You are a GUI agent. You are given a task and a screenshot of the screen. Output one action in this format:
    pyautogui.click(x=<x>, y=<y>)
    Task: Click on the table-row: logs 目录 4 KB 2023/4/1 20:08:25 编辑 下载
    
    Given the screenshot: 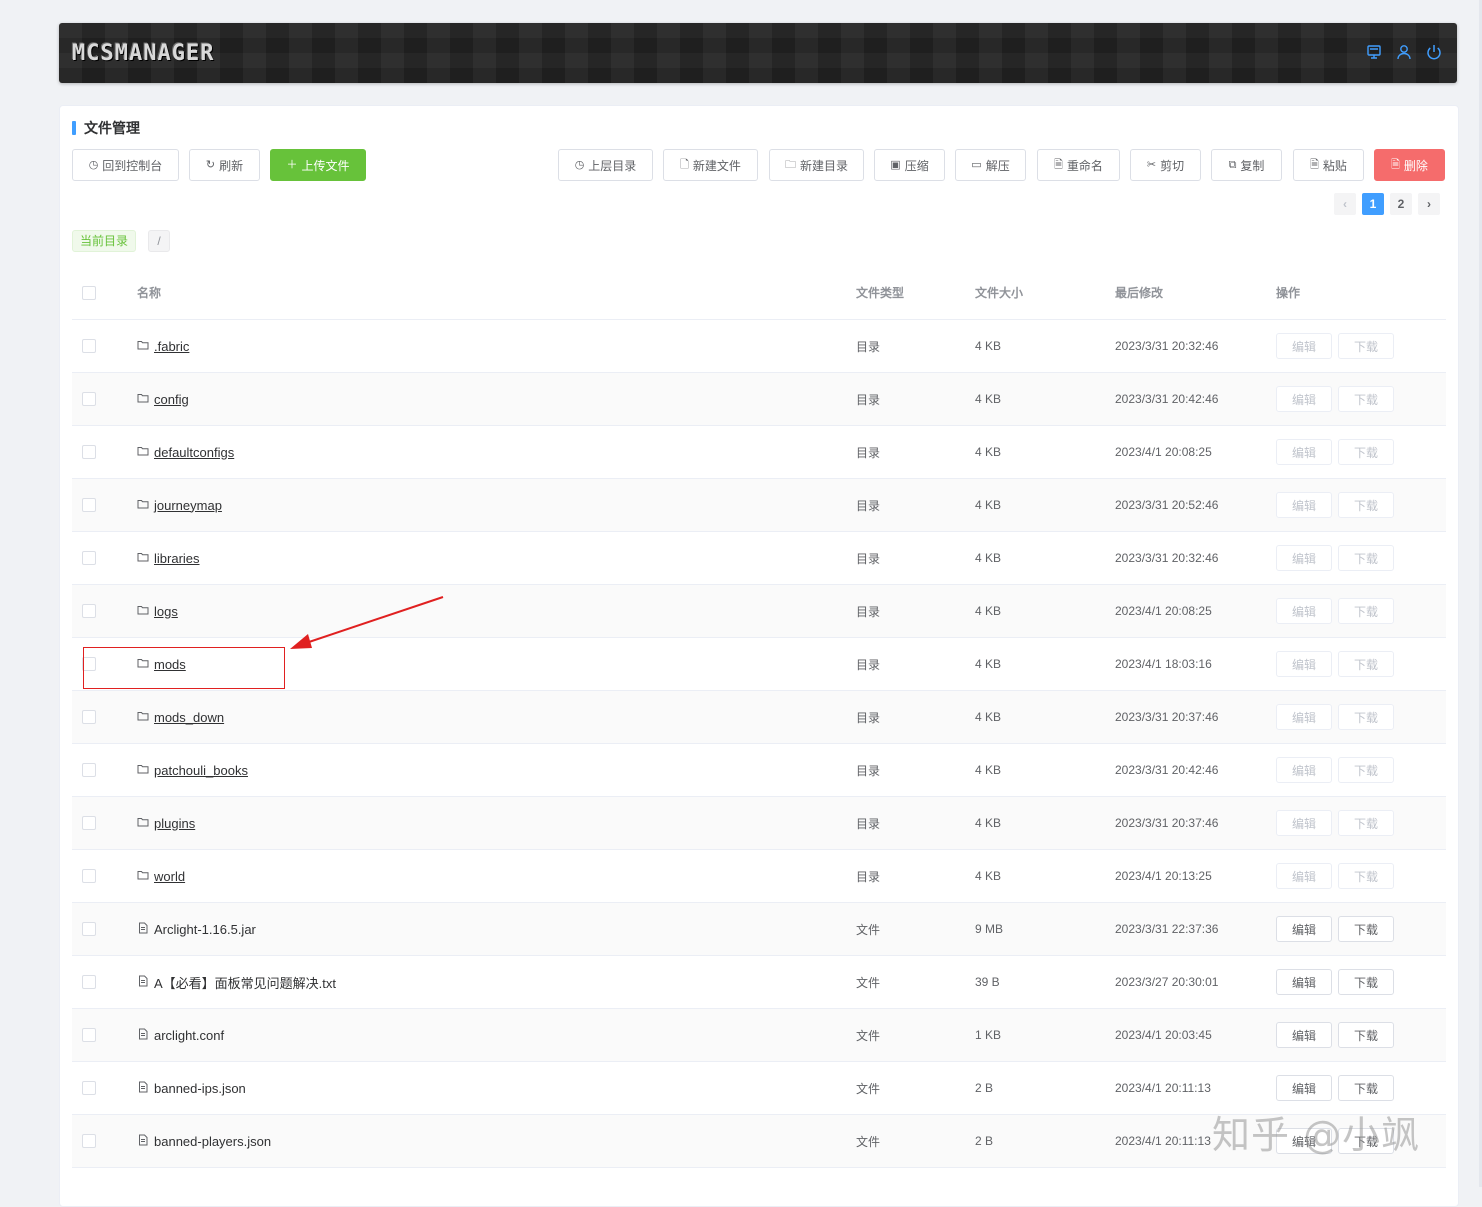 What is the action you would take?
    pyautogui.click(x=759, y=611)
    